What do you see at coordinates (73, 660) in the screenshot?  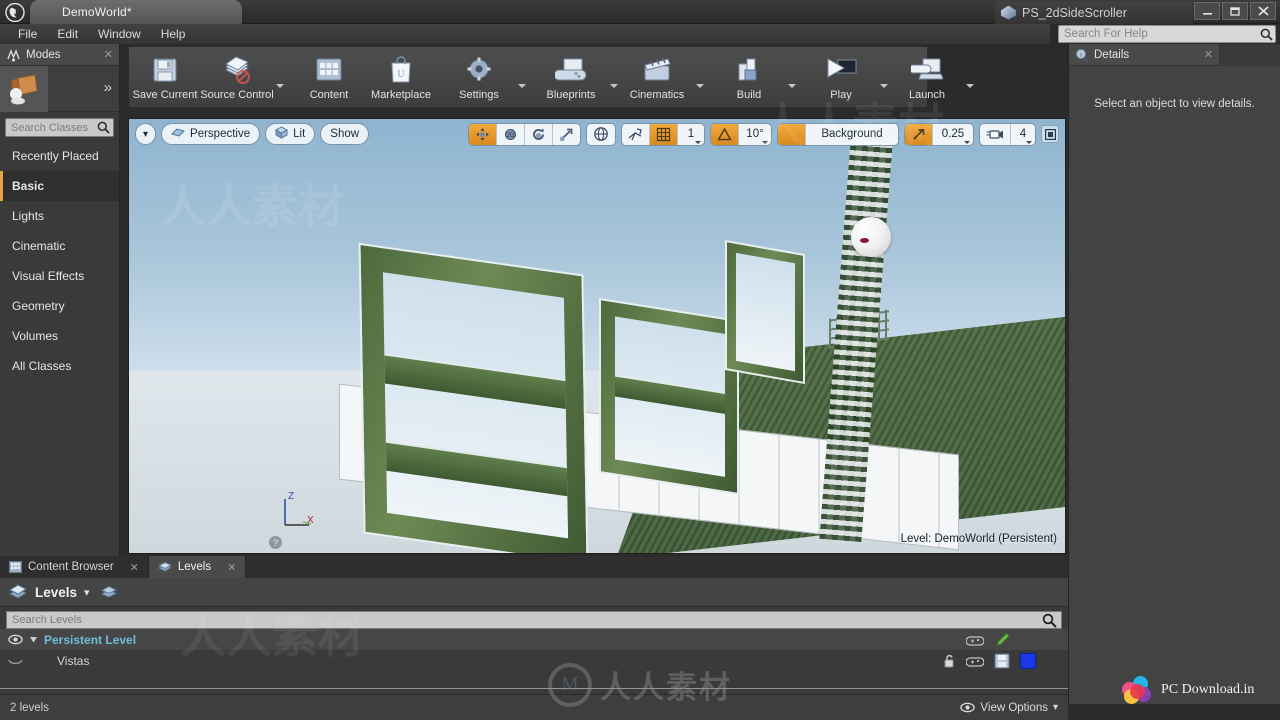 I see `level-name-vistas: Vistas` at bounding box center [73, 660].